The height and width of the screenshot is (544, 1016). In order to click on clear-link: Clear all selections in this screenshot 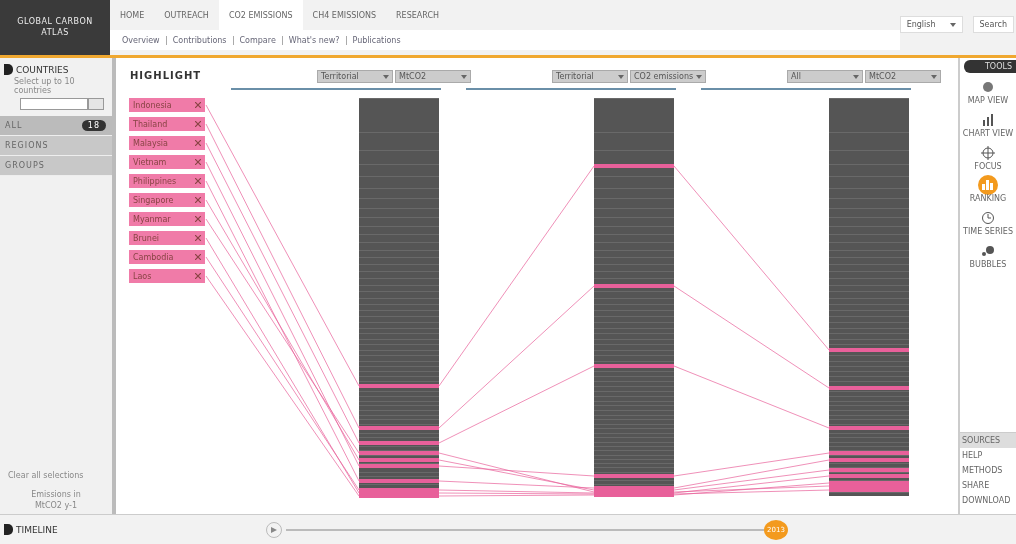, I will do `click(42, 479)`.